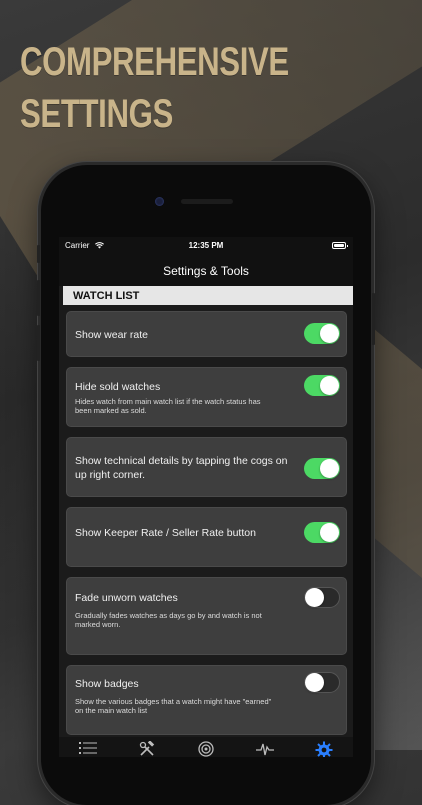 The height and width of the screenshot is (805, 422). I want to click on setting-title: Hide sold watches, so click(118, 387).